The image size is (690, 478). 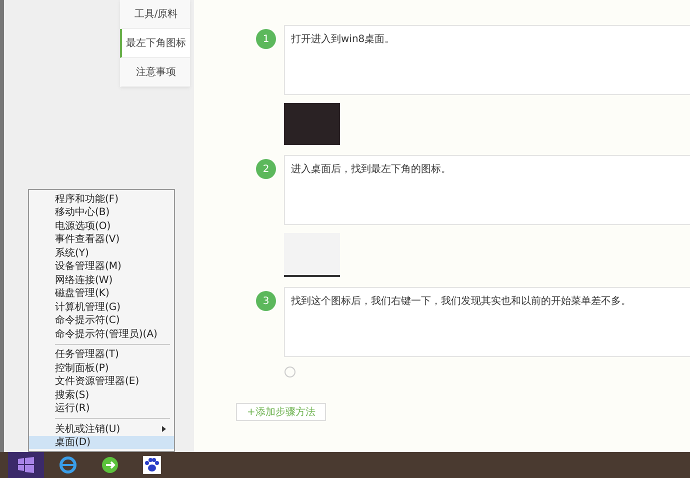 What do you see at coordinates (101, 293) in the screenshot?
I see `menu-item: 磁盘管理(K)` at bounding box center [101, 293].